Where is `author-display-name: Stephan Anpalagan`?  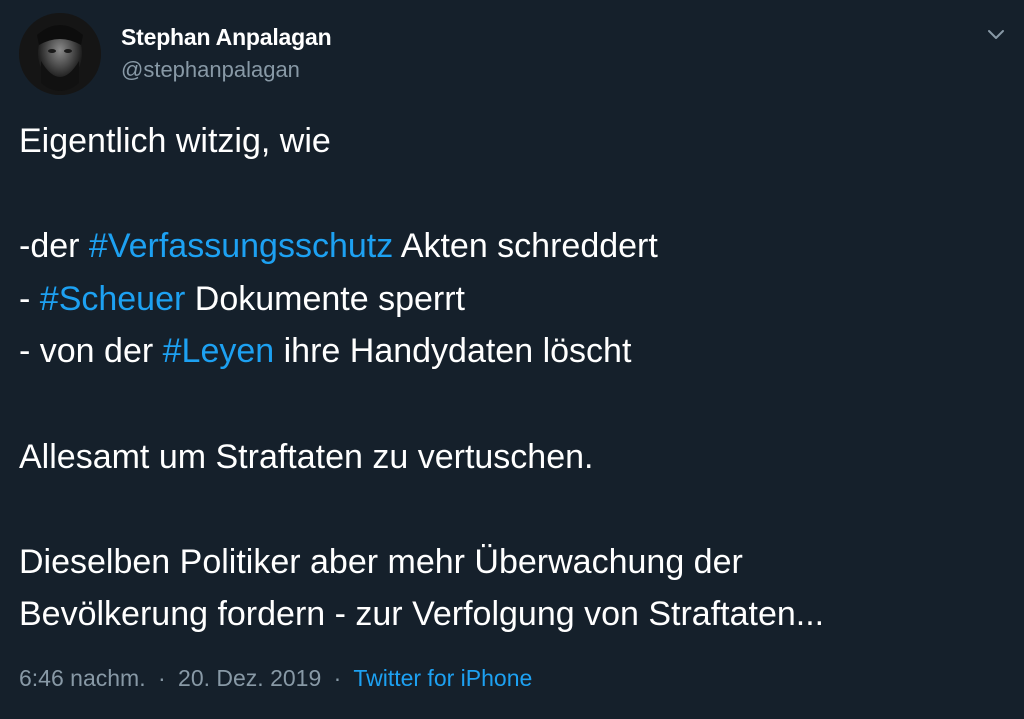
author-display-name: Stephan Anpalagan is located at coordinates (226, 37).